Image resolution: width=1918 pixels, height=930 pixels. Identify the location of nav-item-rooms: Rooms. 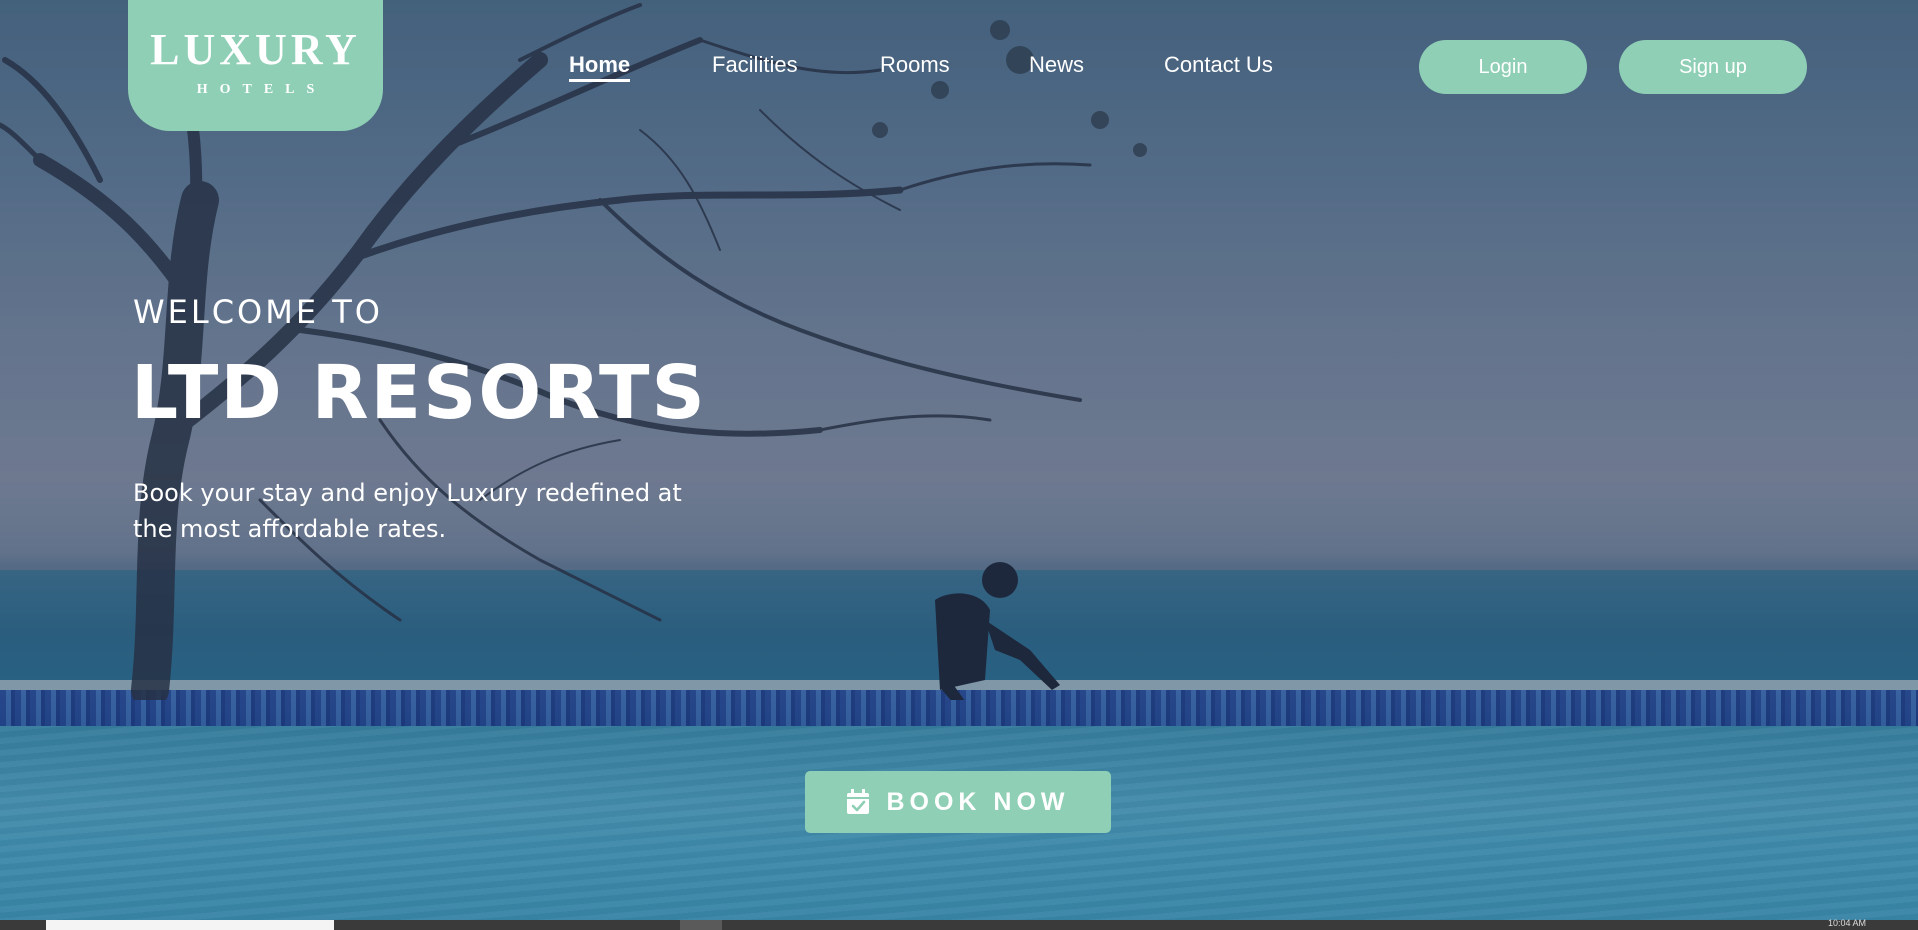
(915, 65).